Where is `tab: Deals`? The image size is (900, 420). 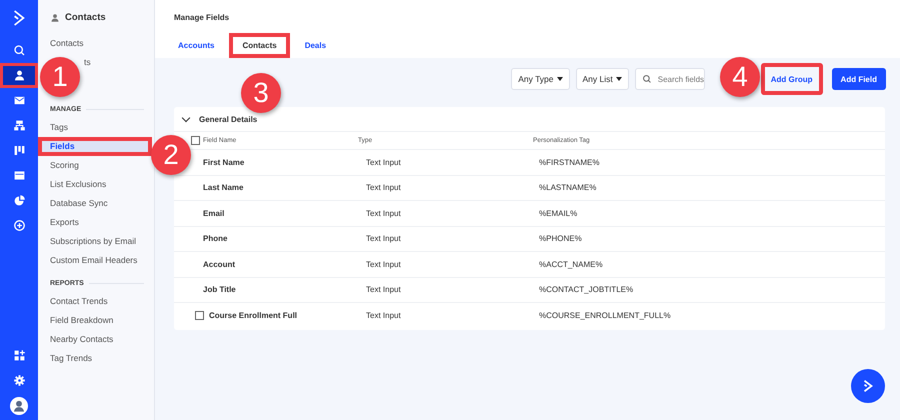
tab: Deals is located at coordinates (315, 45).